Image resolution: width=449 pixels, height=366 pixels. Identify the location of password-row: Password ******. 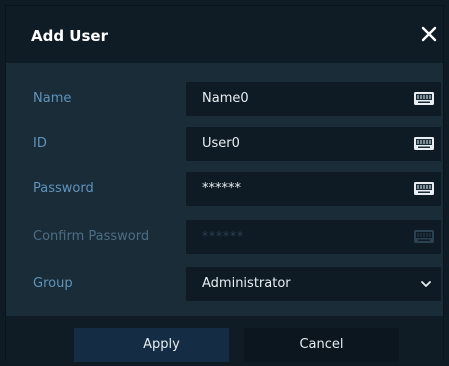
(224, 189).